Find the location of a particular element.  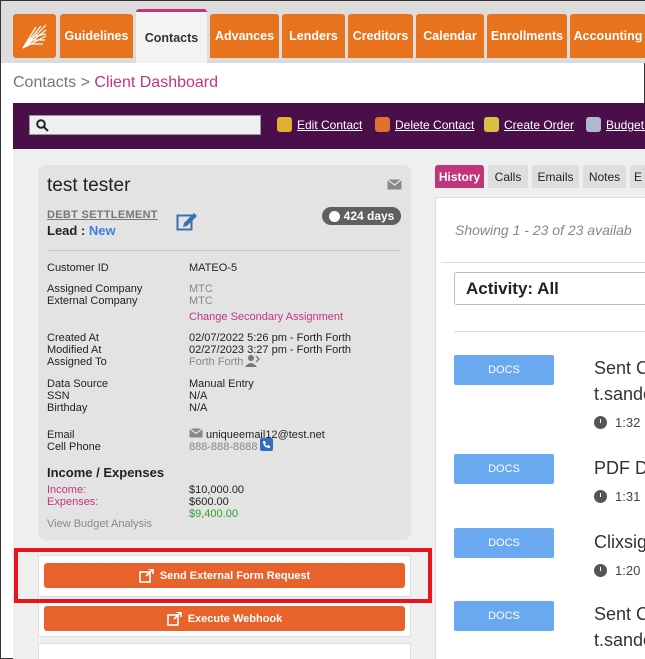

phone-label: Cell Phone is located at coordinates (74, 447).